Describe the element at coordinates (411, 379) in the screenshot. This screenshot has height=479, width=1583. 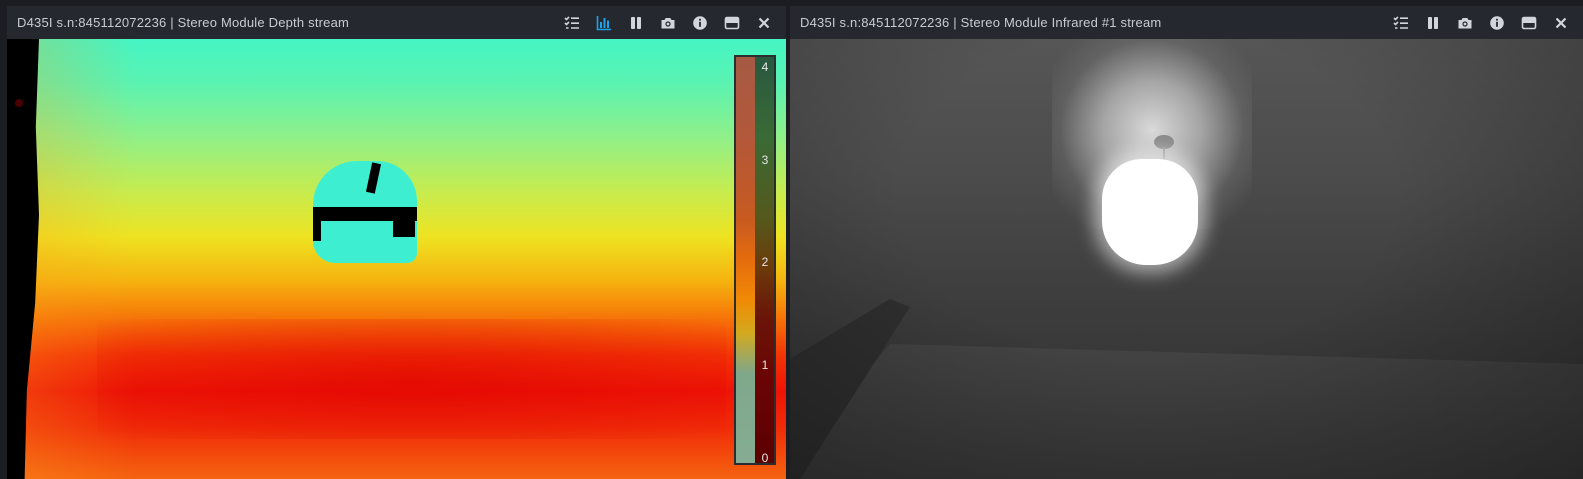
I see `depth-near-region` at that location.